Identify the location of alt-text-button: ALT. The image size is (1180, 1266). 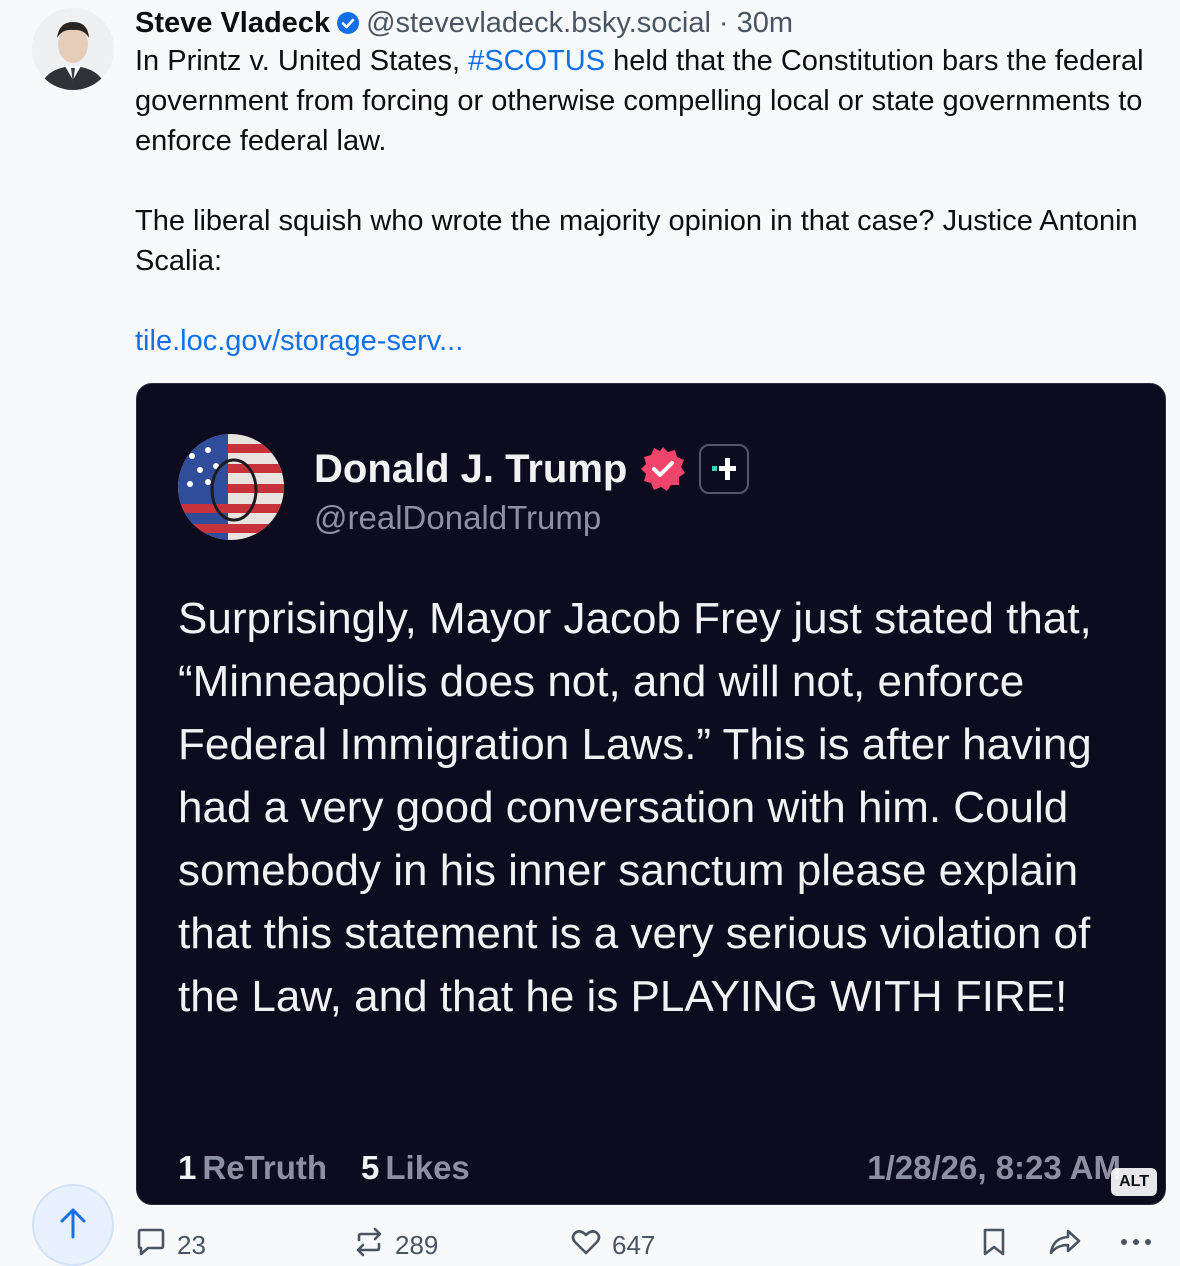
(1134, 1182).